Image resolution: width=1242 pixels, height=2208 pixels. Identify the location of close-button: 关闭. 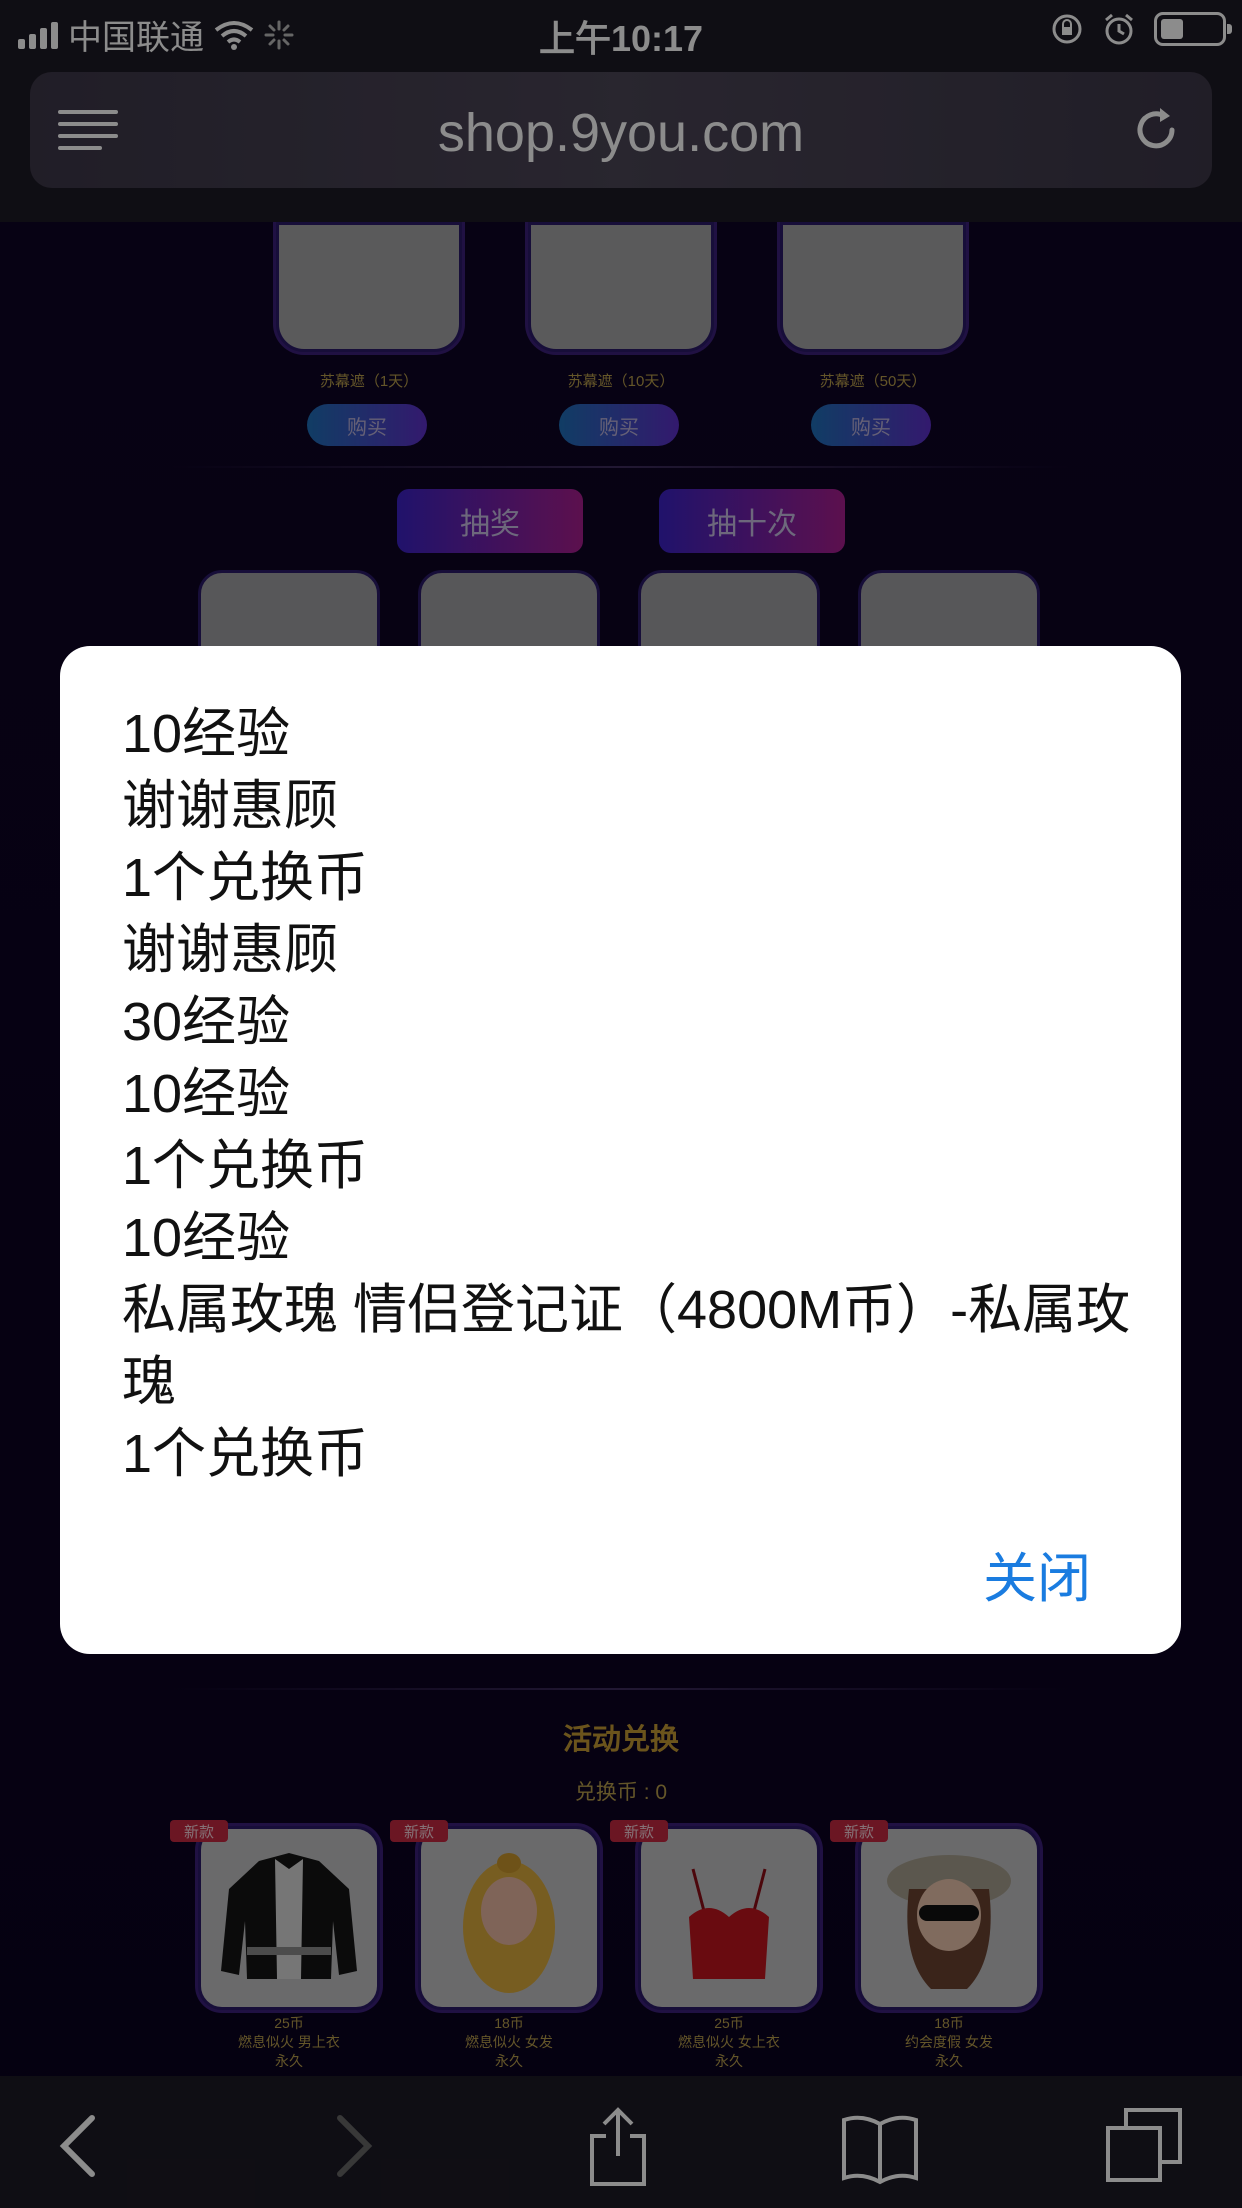
(1037, 1573).